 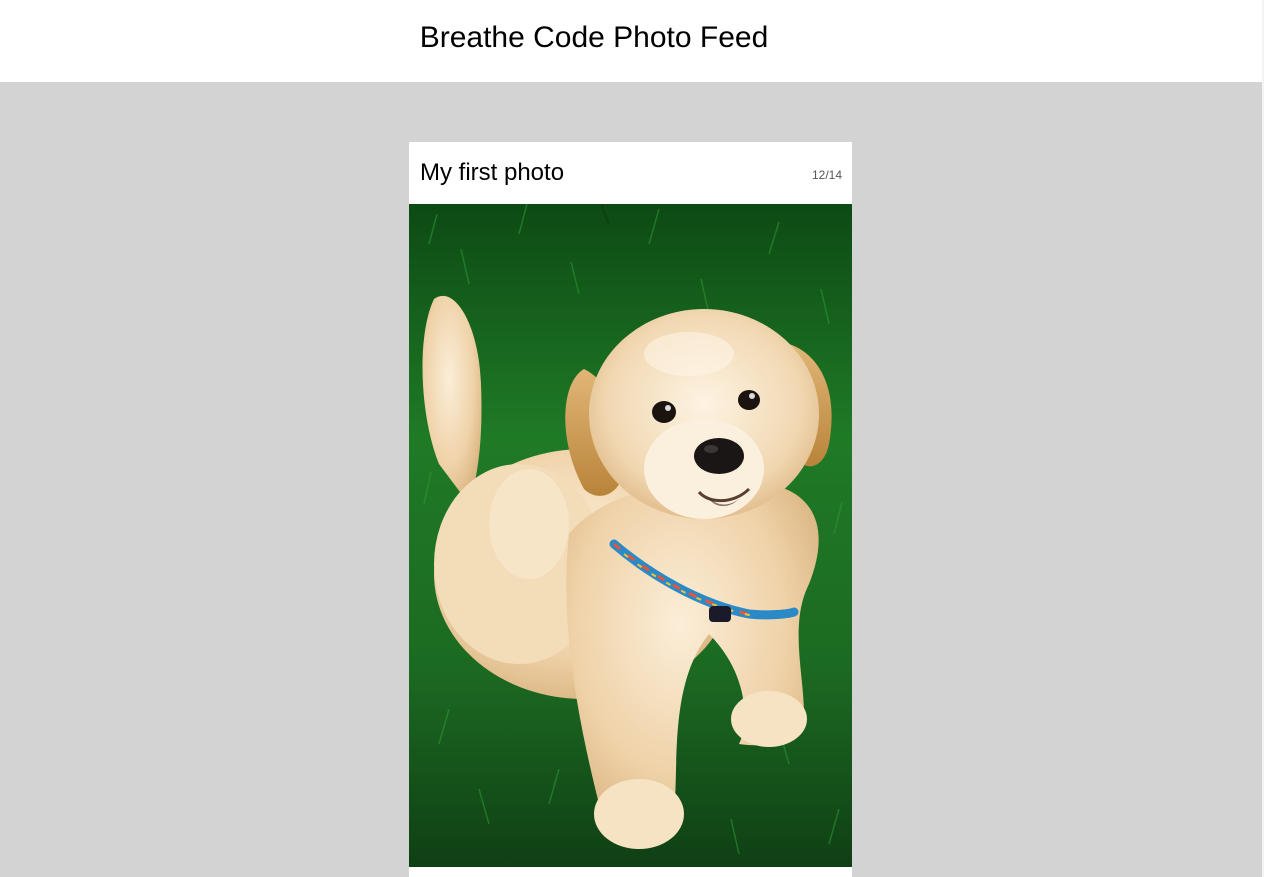 What do you see at coordinates (826, 175) in the screenshot?
I see `photo-counter: 12/14` at bounding box center [826, 175].